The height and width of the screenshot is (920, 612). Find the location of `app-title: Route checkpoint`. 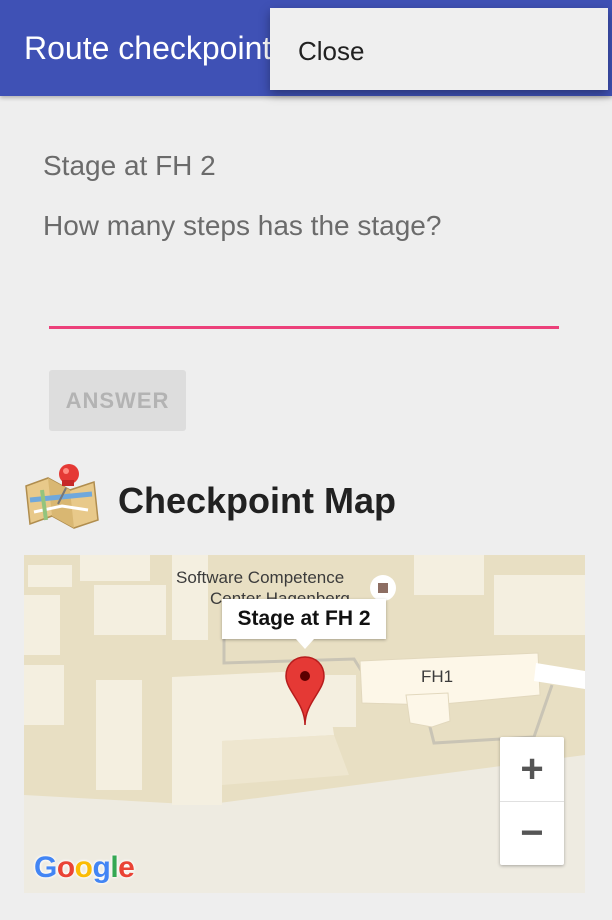

app-title: Route checkpoint is located at coordinates (148, 48).